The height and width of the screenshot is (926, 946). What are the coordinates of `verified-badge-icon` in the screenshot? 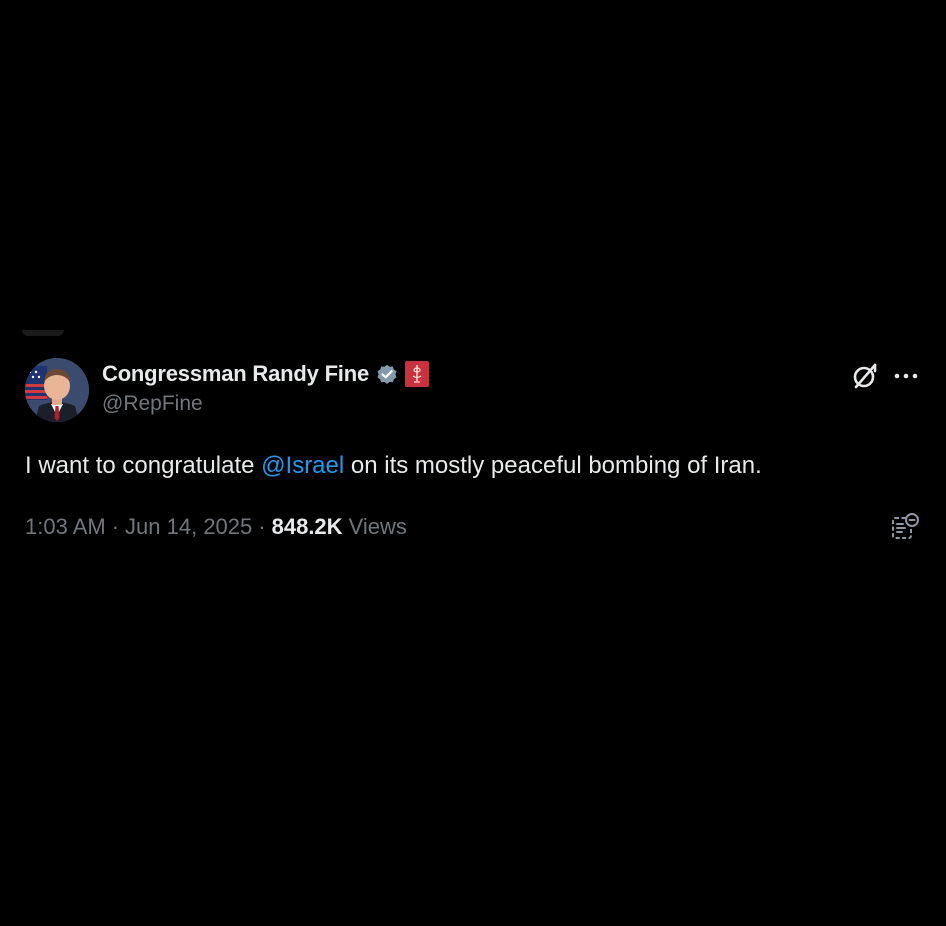 It's located at (387, 374).